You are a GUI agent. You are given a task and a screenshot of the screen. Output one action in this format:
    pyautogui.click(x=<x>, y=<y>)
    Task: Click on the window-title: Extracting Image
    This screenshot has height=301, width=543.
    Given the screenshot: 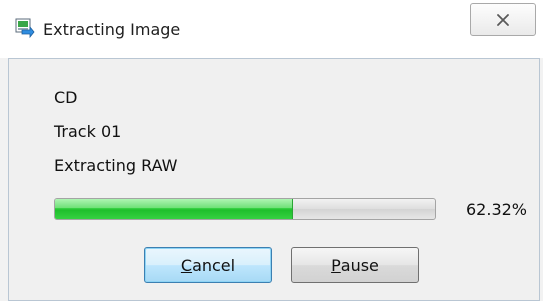 What is the action you would take?
    pyautogui.click(x=112, y=29)
    